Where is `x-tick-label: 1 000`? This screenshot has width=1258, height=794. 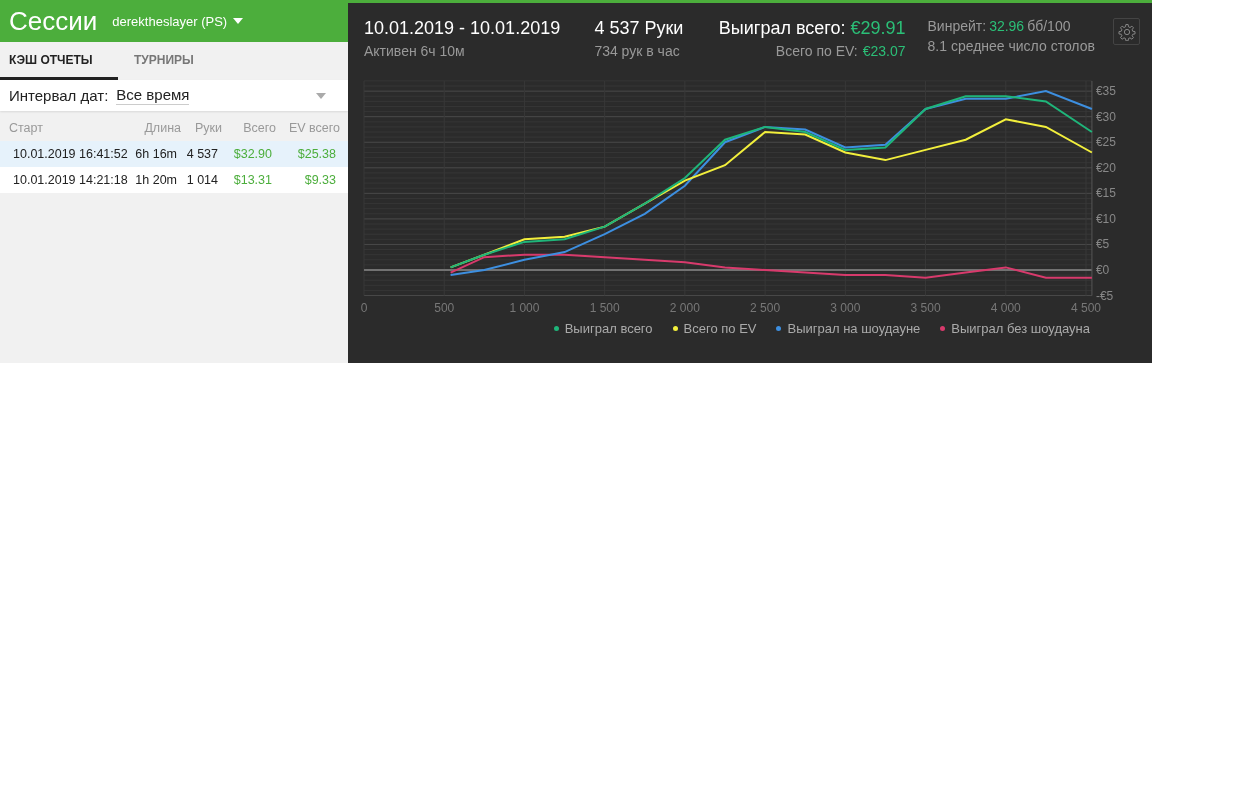
x-tick-label: 1 000 is located at coordinates (524, 307).